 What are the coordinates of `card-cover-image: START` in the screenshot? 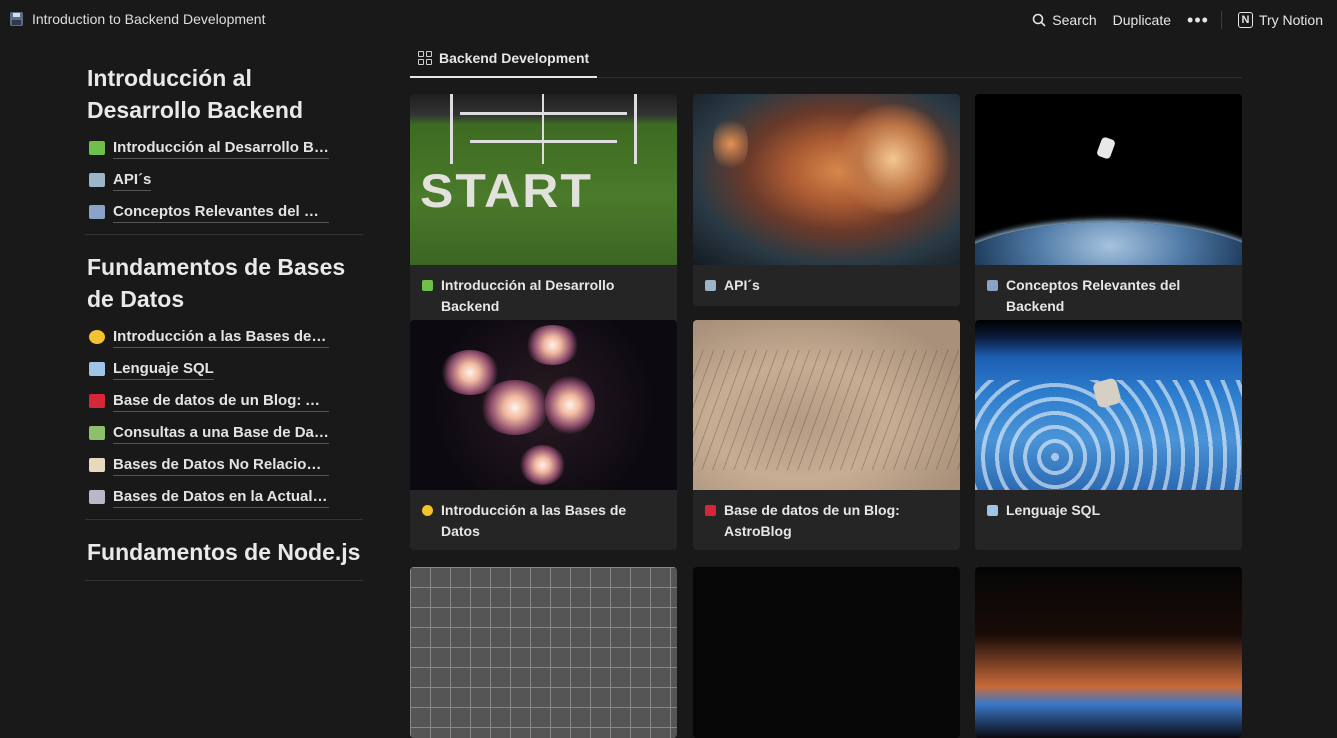 It's located at (543, 179).